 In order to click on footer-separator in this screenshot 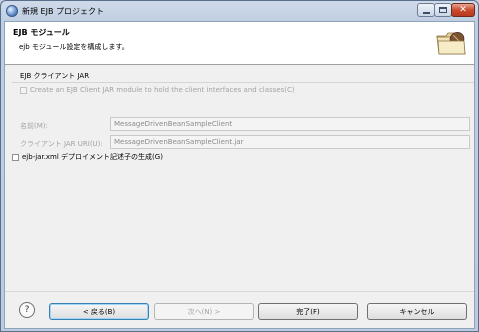, I will do `click(239, 291)`.